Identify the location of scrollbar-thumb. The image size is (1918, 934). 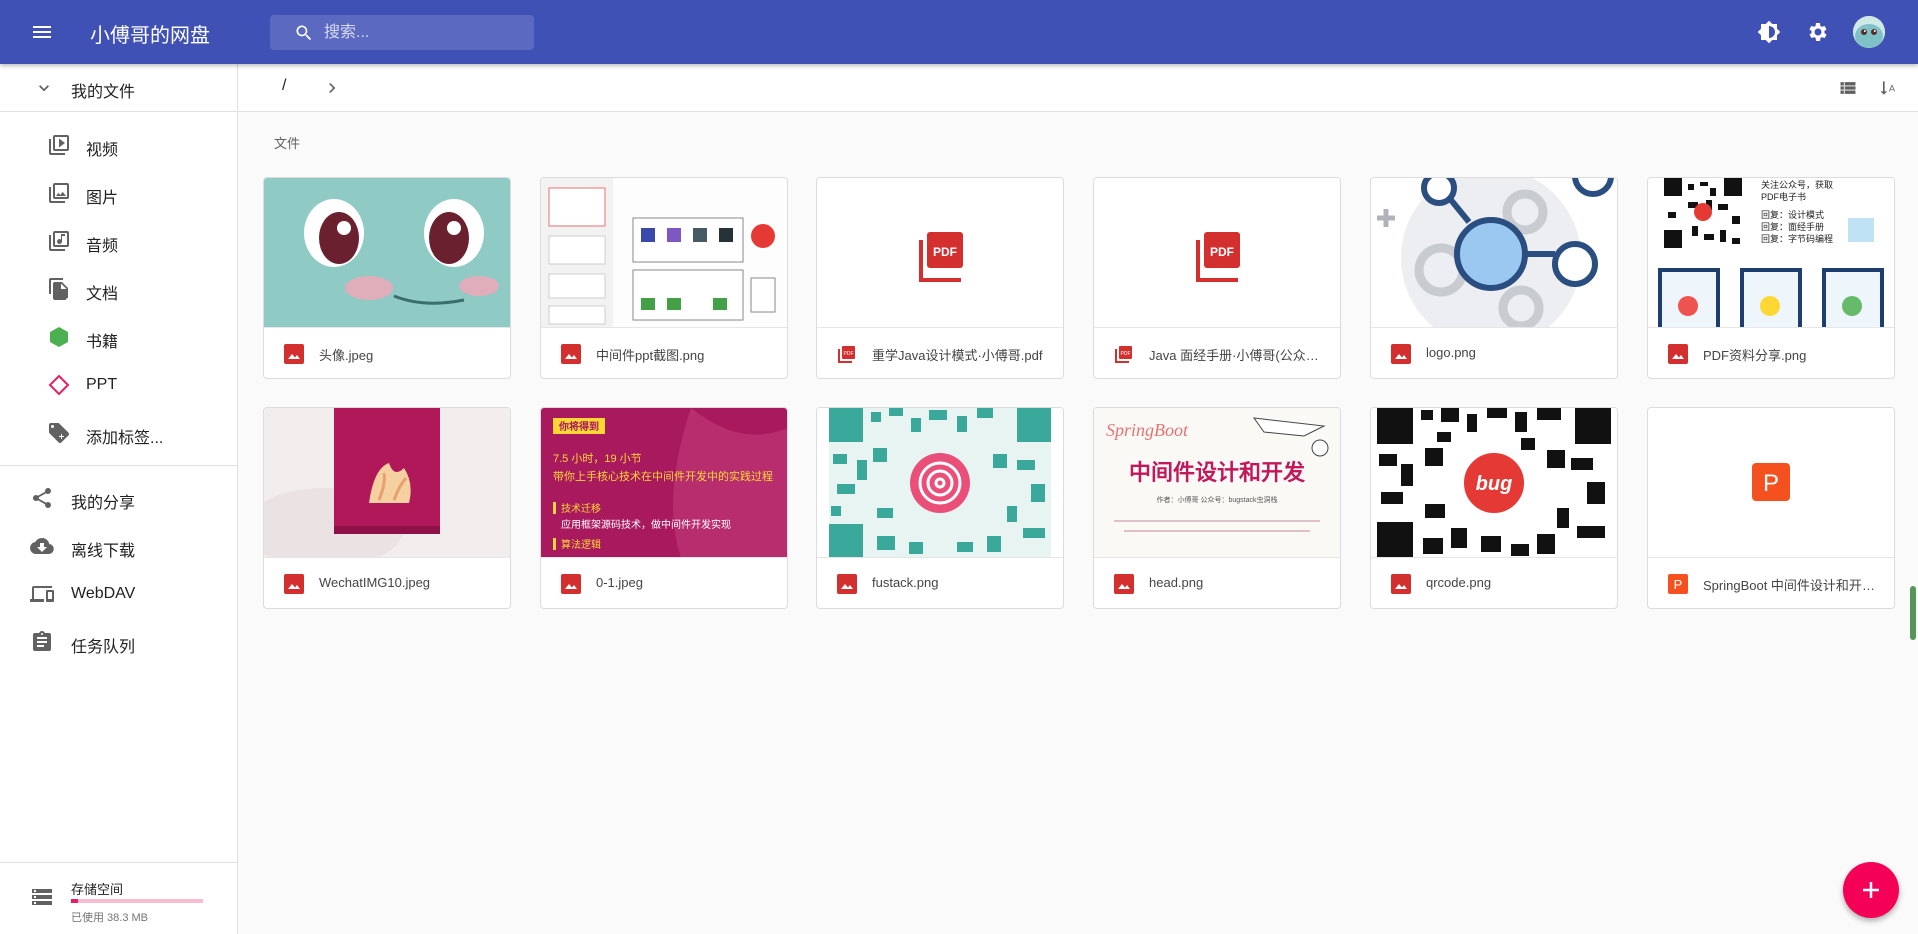
(1913, 613).